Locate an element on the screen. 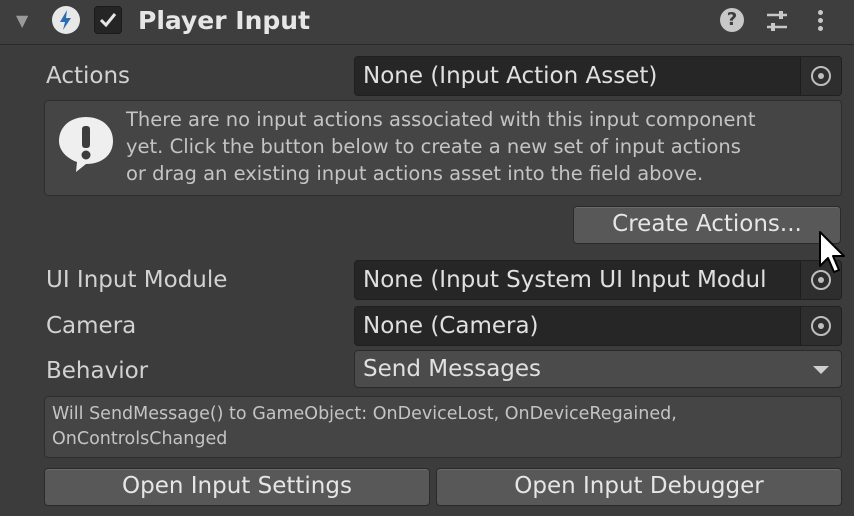 The height and width of the screenshot is (516, 854). behavior-label: Behavior is located at coordinates (97, 371).